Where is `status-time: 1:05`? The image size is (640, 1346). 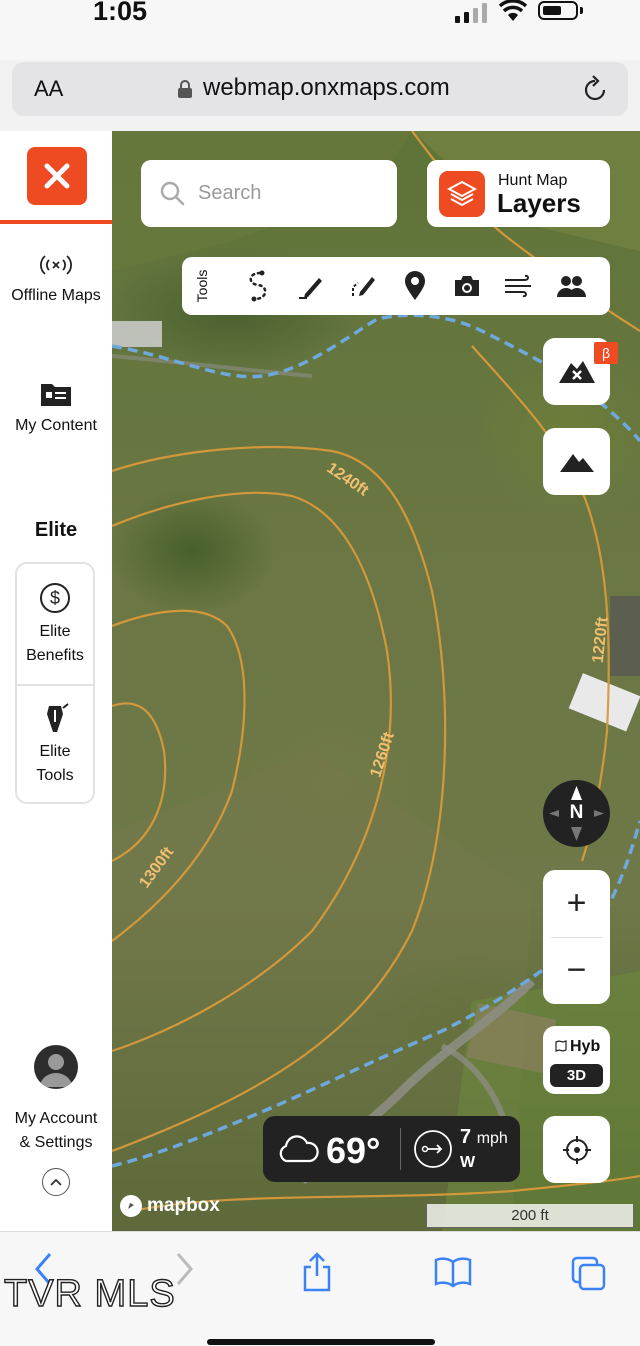
status-time: 1:05 is located at coordinates (120, 13).